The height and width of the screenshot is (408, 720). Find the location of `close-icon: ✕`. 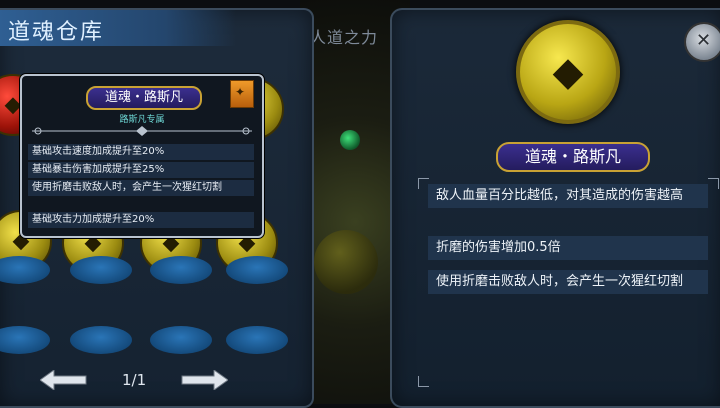

close-icon: ✕ is located at coordinates (704, 40).